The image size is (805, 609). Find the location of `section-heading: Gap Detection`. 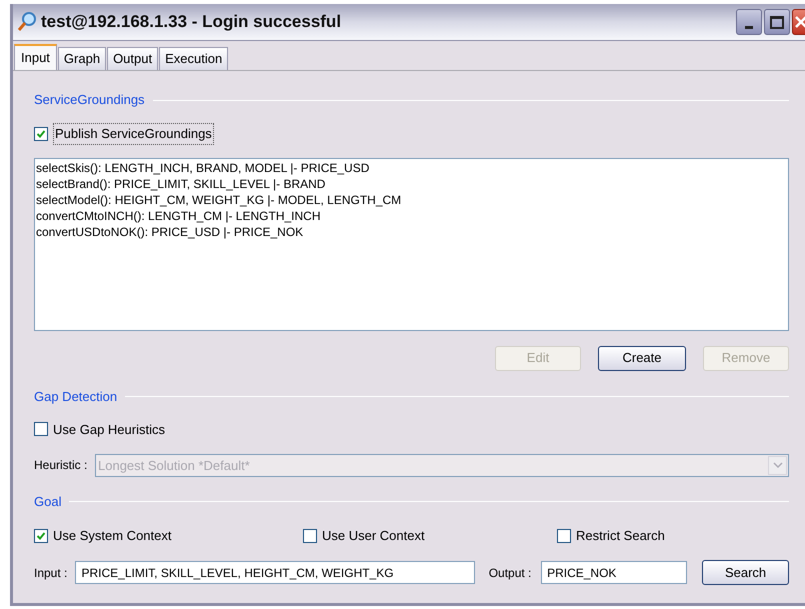

section-heading: Gap Detection is located at coordinates (76, 397).